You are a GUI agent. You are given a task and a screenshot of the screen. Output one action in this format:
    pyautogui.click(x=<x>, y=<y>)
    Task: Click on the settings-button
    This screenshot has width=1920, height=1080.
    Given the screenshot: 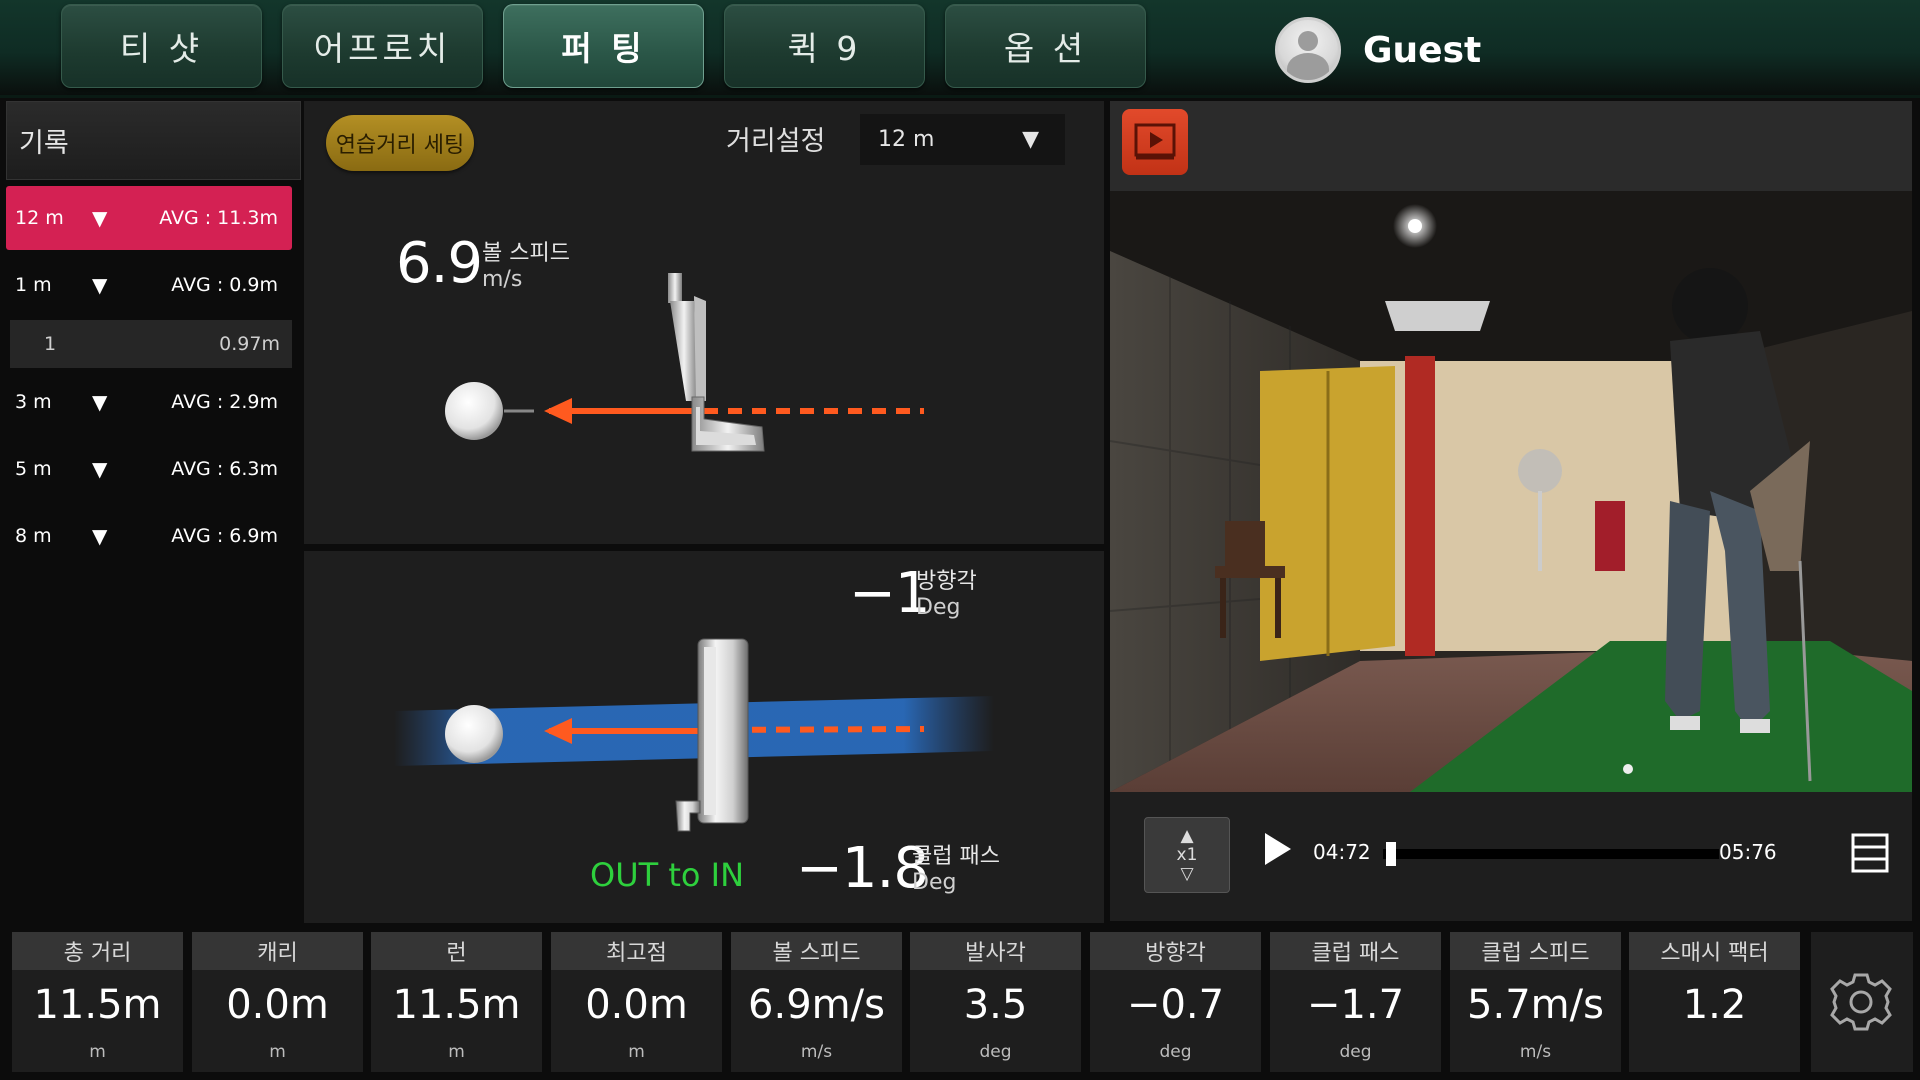 What is the action you would take?
    pyautogui.click(x=1862, y=1002)
    